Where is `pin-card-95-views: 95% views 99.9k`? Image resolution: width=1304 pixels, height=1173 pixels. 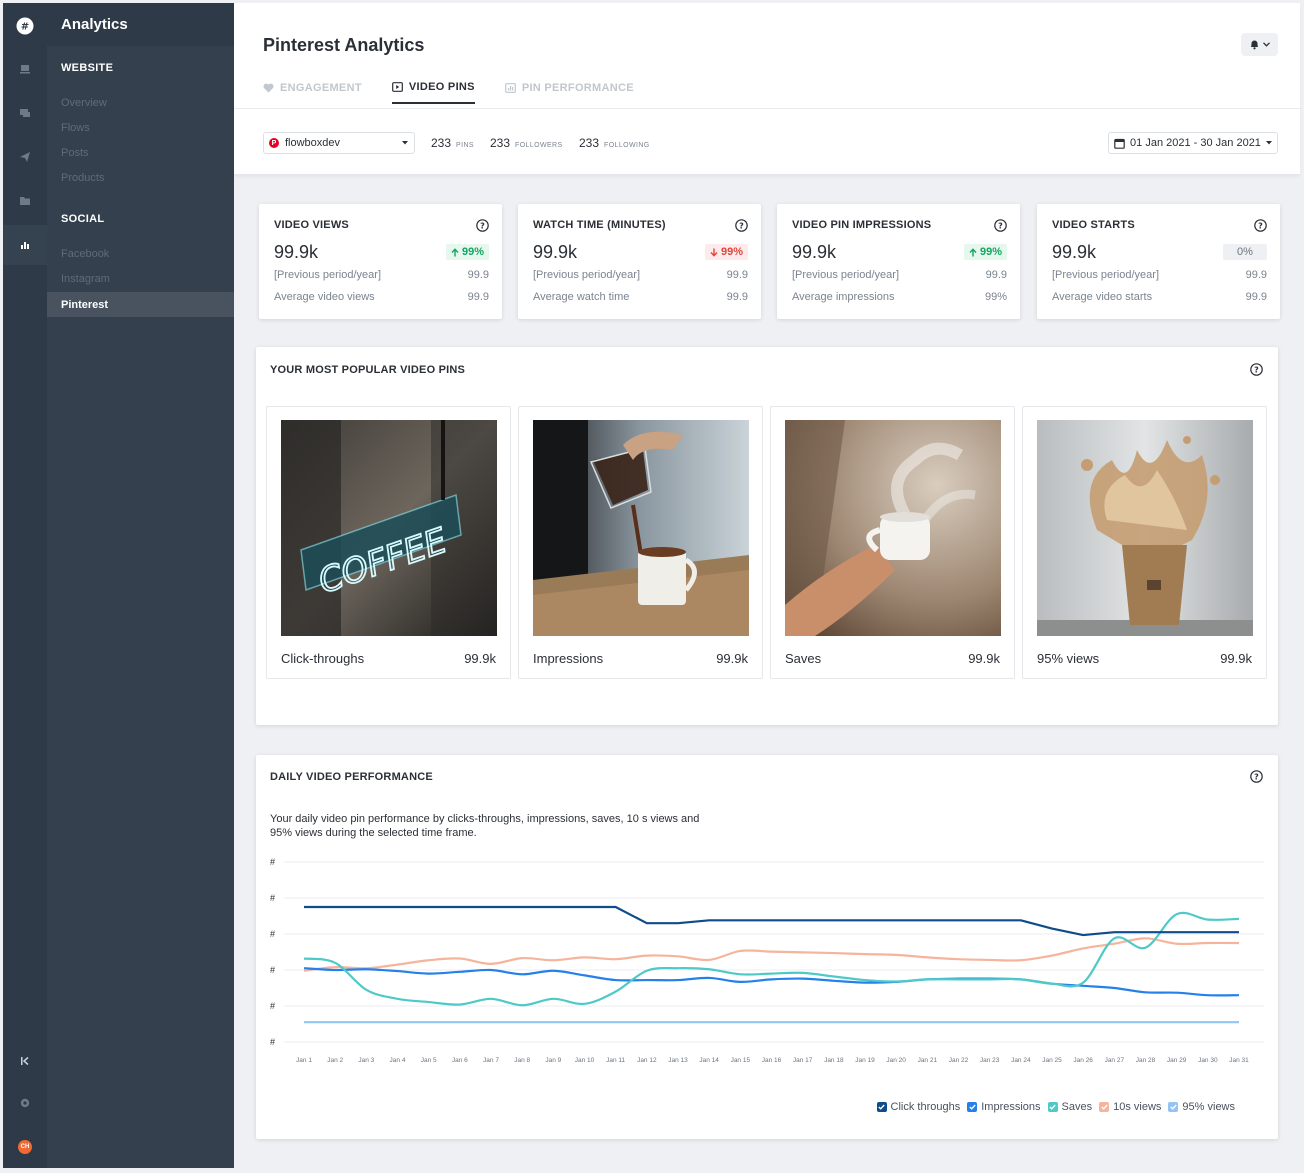
pin-card-95-views: 95% views 99.9k is located at coordinates (1144, 542).